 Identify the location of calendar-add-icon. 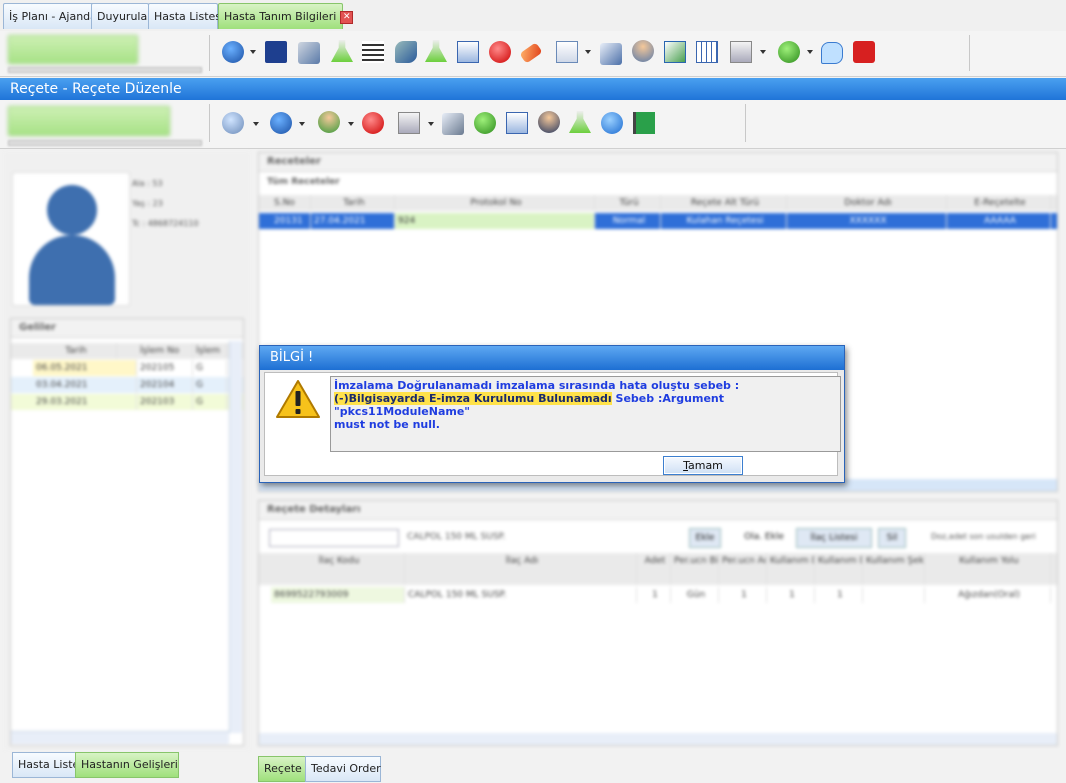
(707, 52).